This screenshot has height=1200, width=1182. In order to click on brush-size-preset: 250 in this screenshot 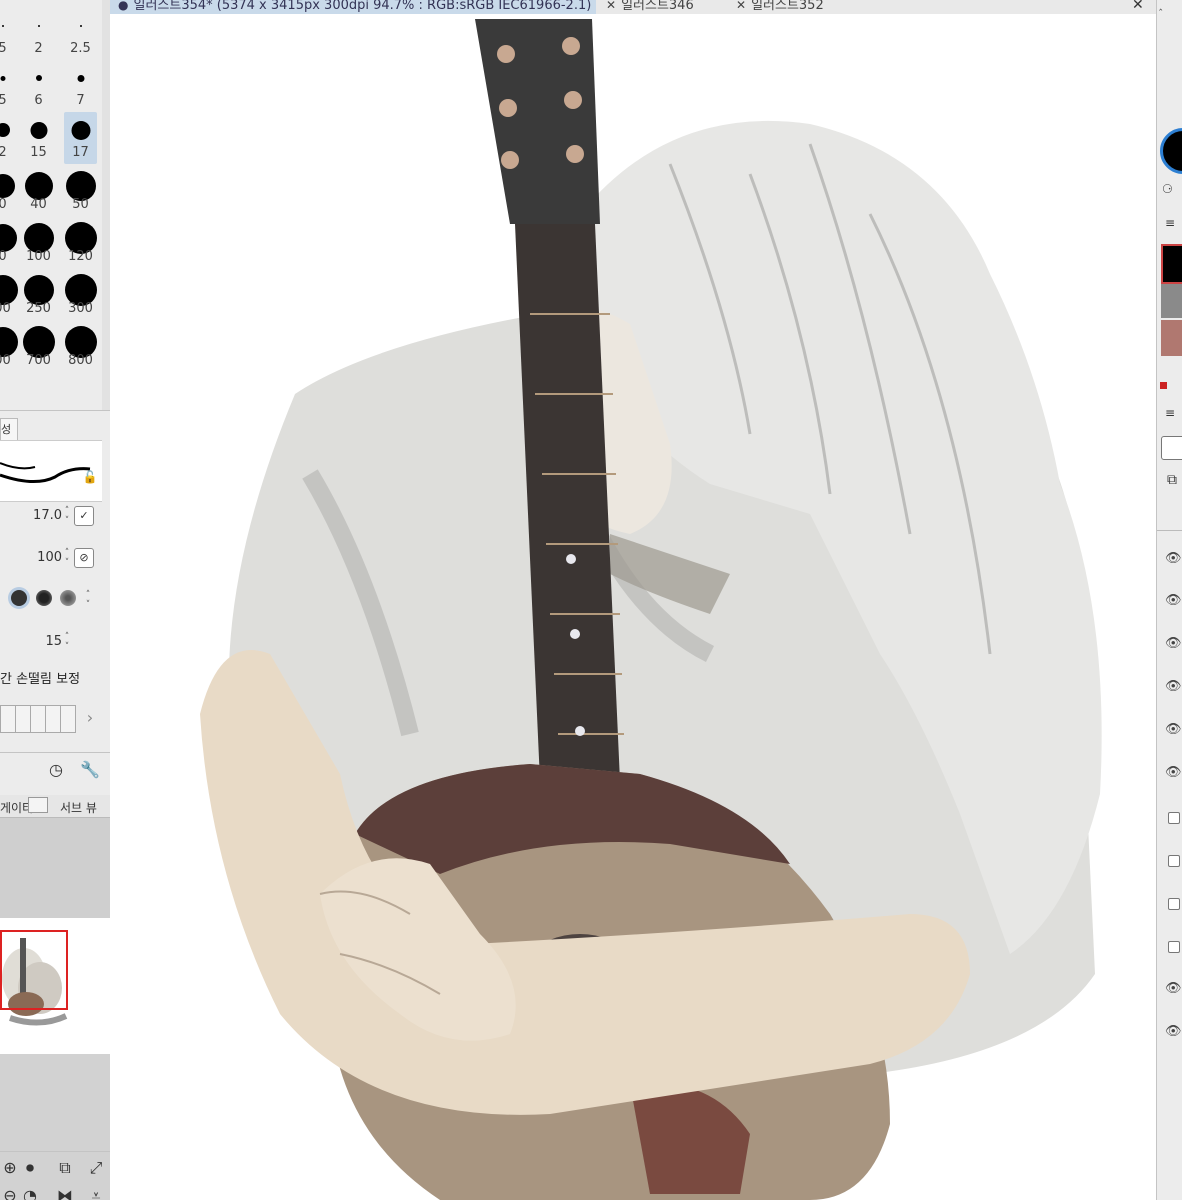, I will do `click(38, 294)`.